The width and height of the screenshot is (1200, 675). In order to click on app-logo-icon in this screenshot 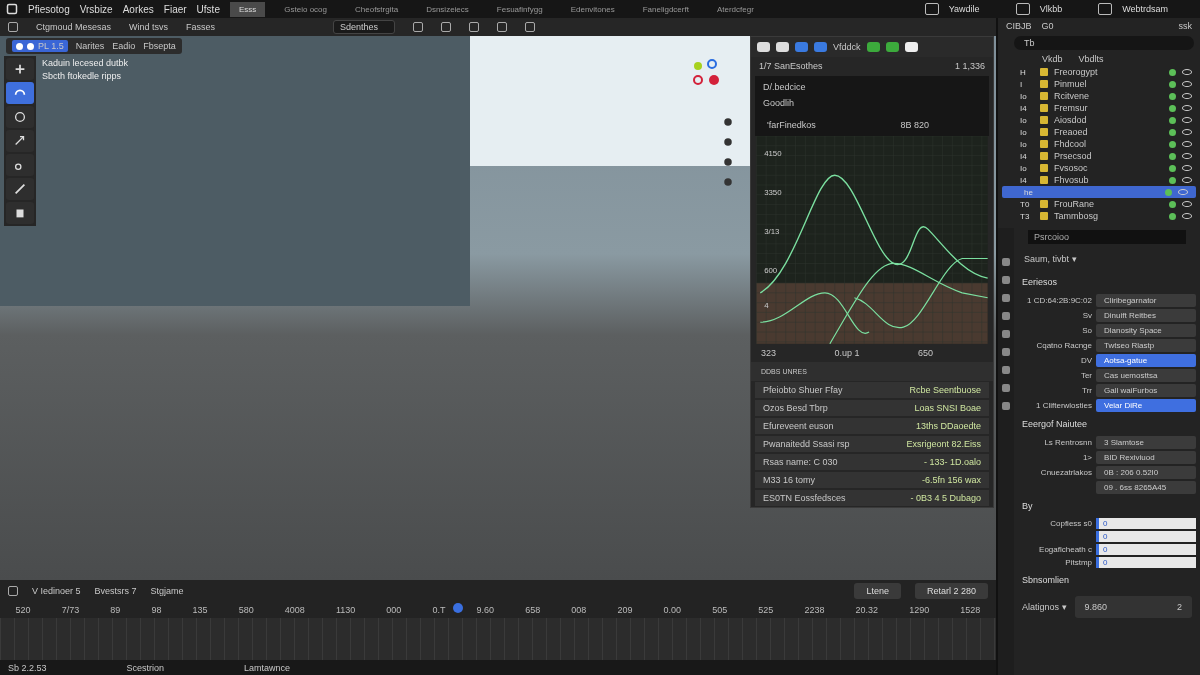, I will do `click(12, 9)`.